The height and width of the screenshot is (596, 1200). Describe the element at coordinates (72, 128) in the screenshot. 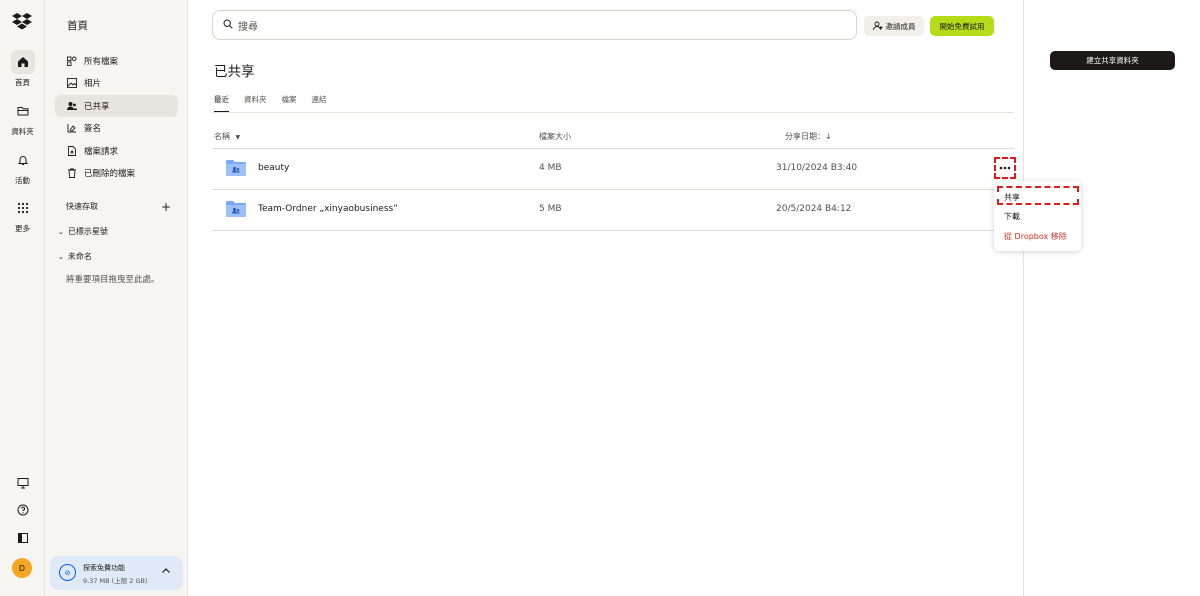

I see `signature-icon` at that location.